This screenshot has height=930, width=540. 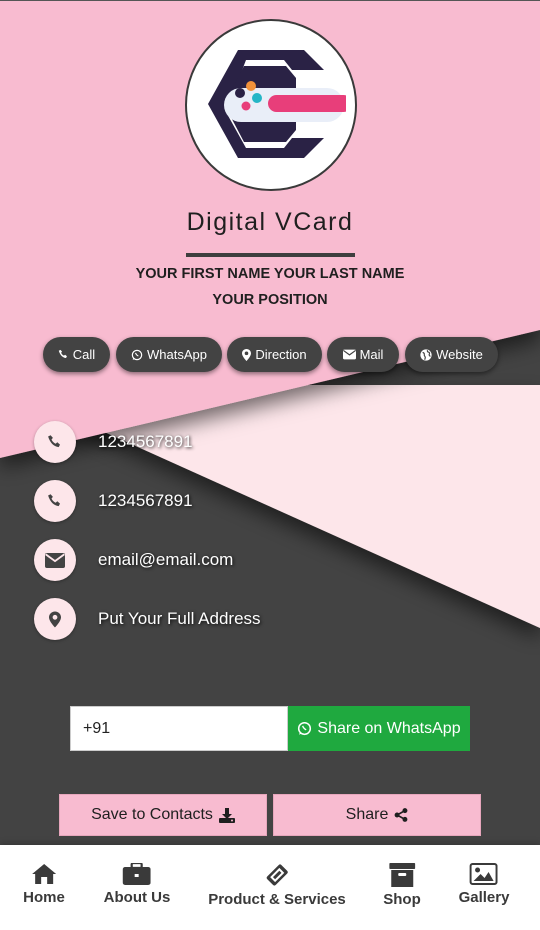 What do you see at coordinates (402, 899) in the screenshot?
I see `nav-shop-label: Shop` at bounding box center [402, 899].